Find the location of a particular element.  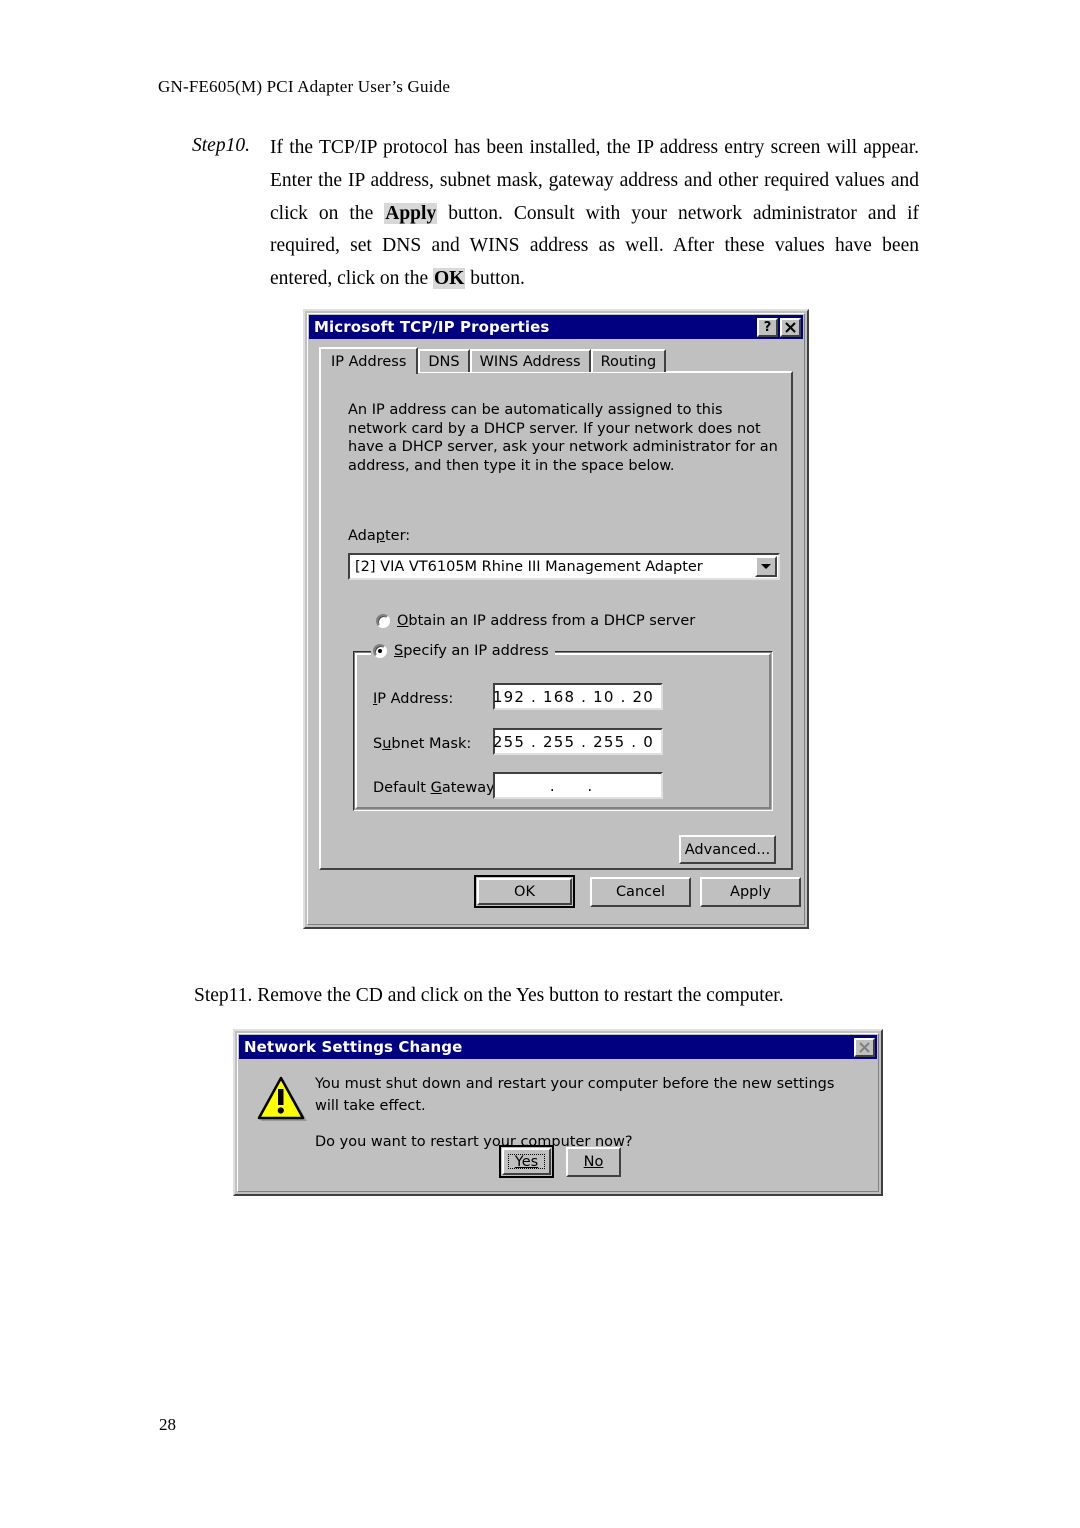

subnet-mask-label: Subnet Mask: is located at coordinates (422, 744).